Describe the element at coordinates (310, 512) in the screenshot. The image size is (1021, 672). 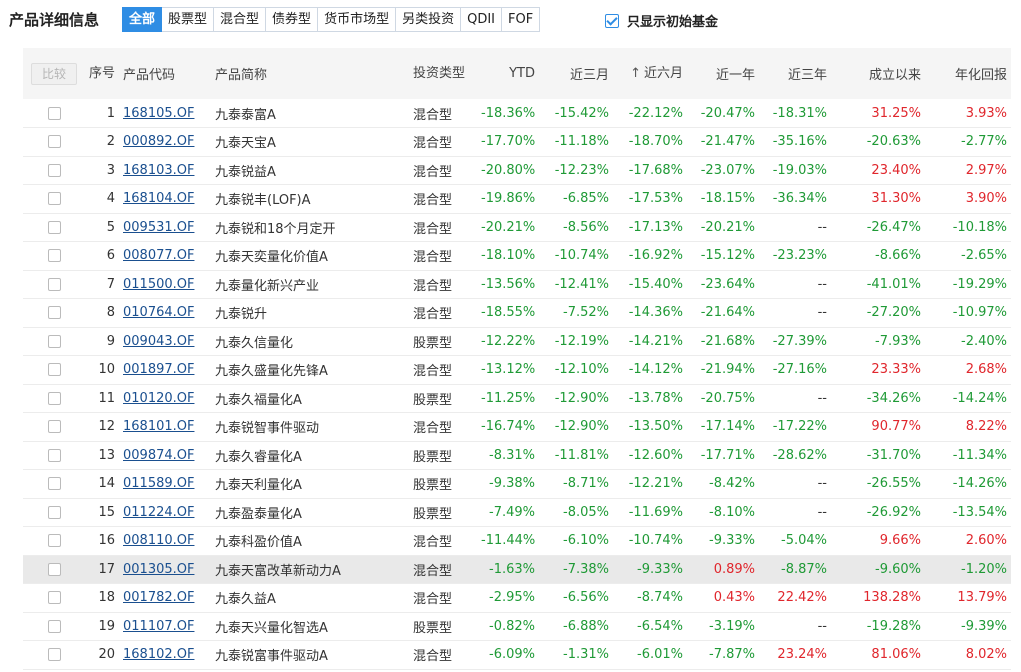
I see `fund-name: 九泰盈泰量化A` at that location.